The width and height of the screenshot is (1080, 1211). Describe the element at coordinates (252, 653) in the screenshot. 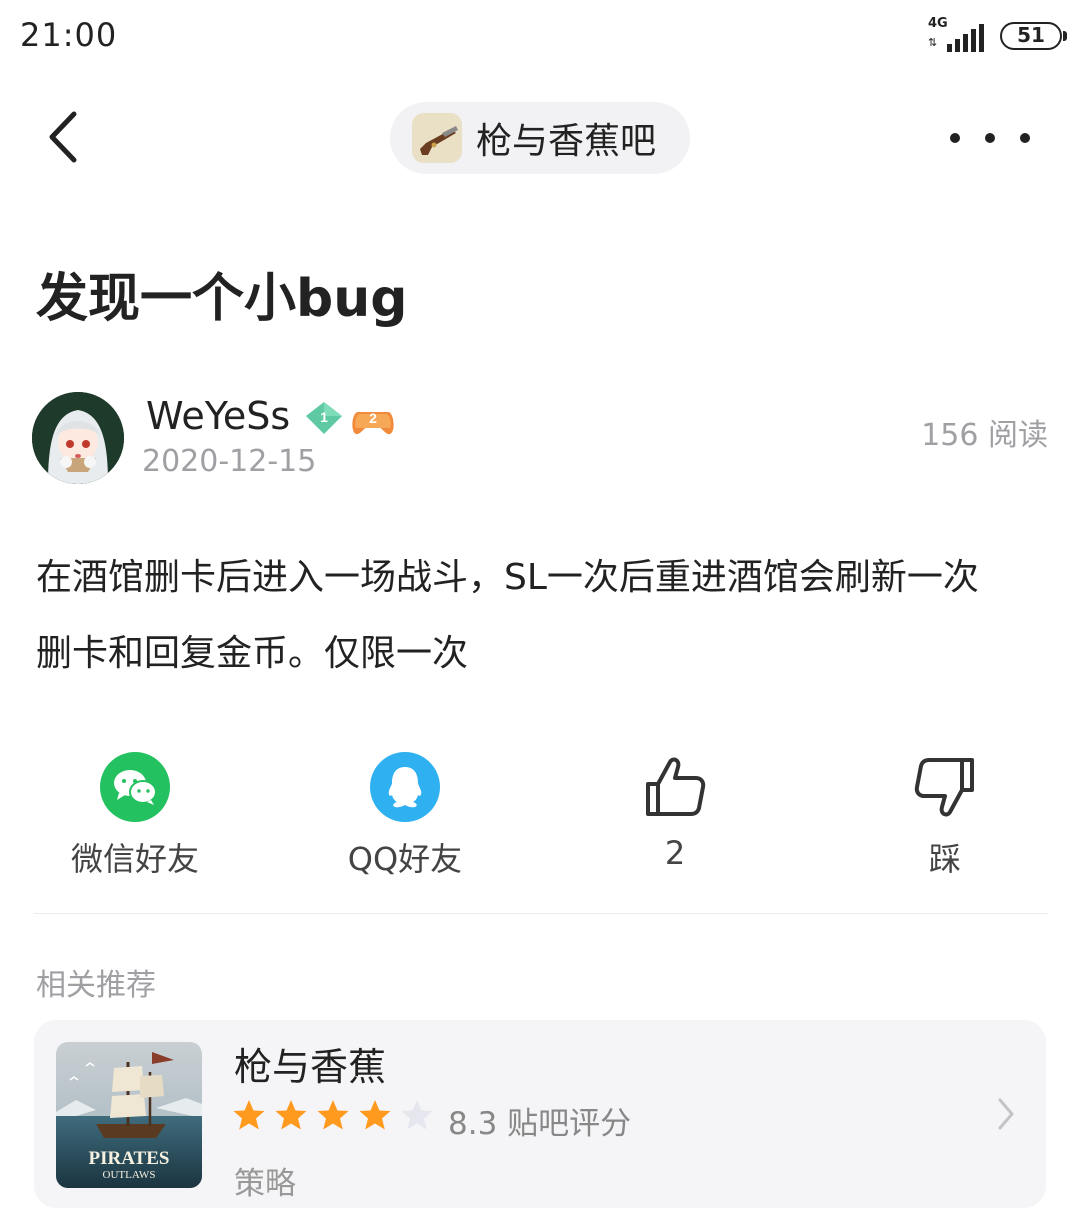

I see `post-body-line: 删卡和回复金币。仅限一次` at that location.